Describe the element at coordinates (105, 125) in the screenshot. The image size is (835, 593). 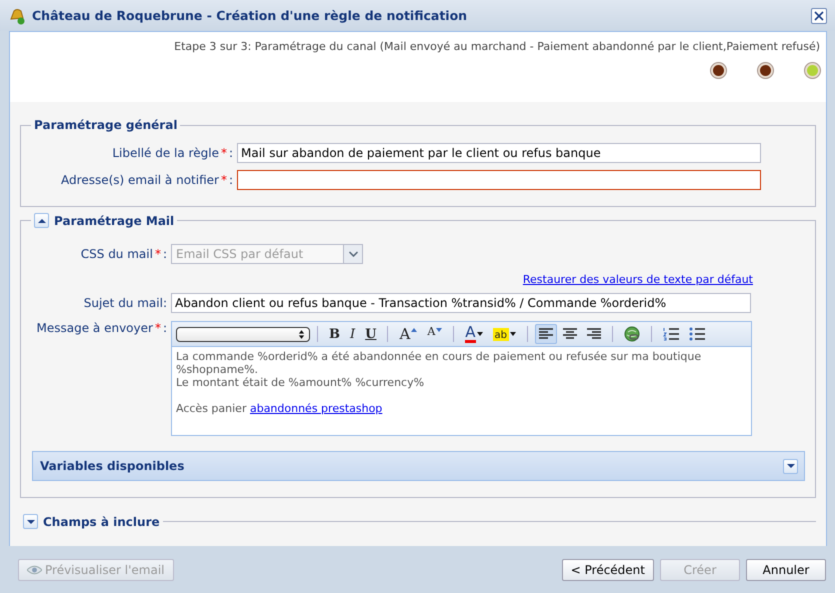
I see `section-title: Paramétrage général` at that location.